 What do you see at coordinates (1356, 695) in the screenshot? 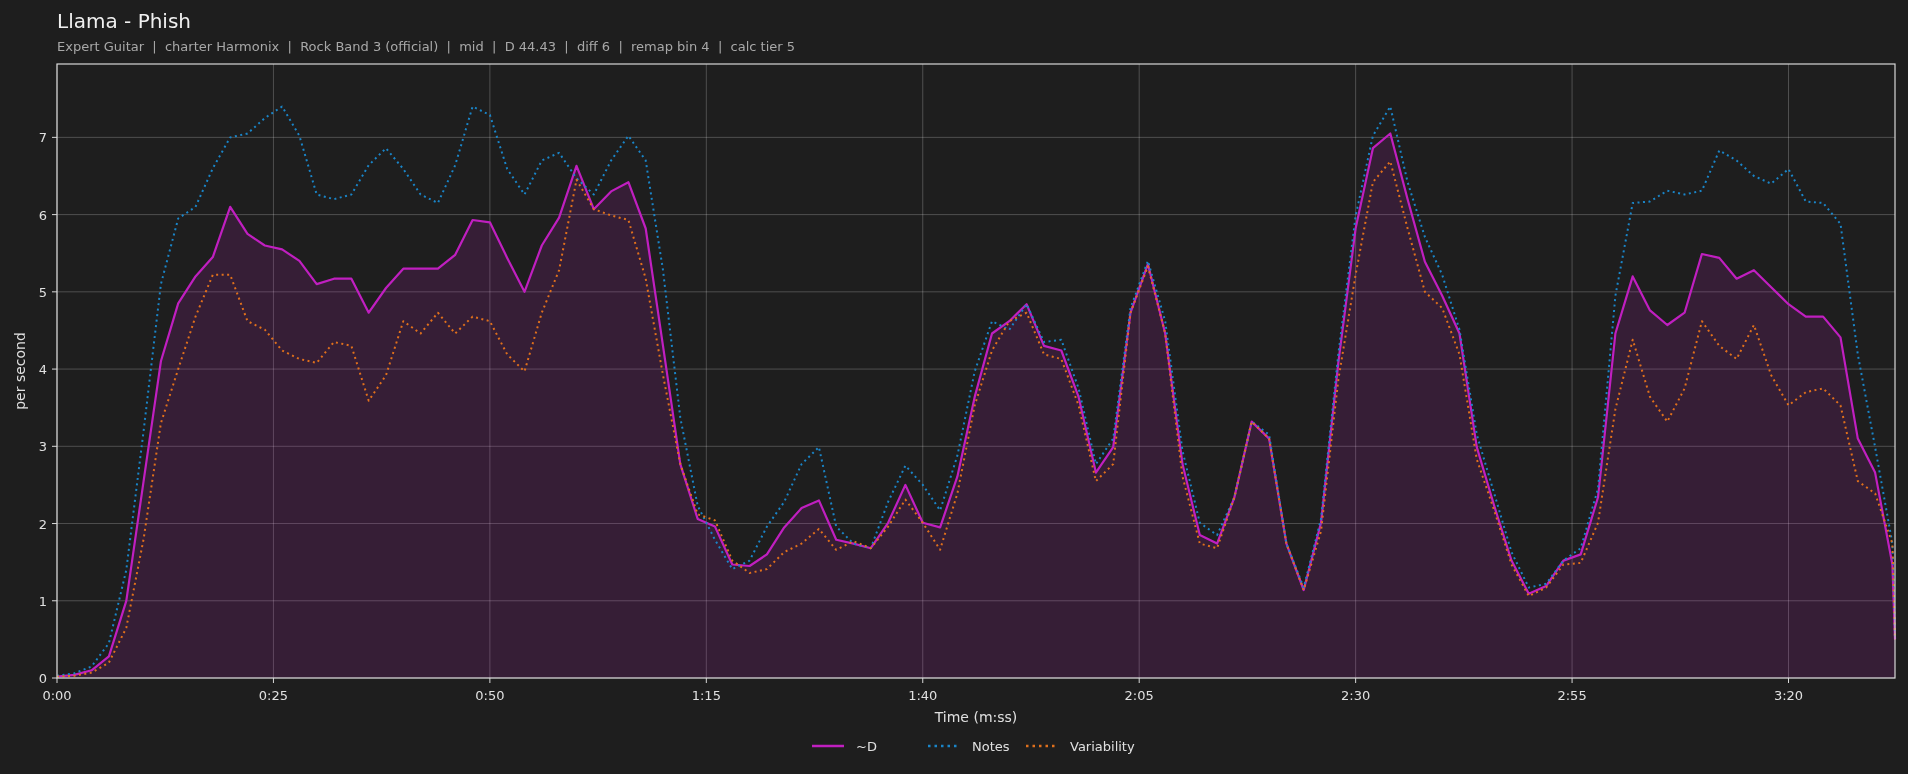
I see `x-tick-label: 2:30` at bounding box center [1356, 695].